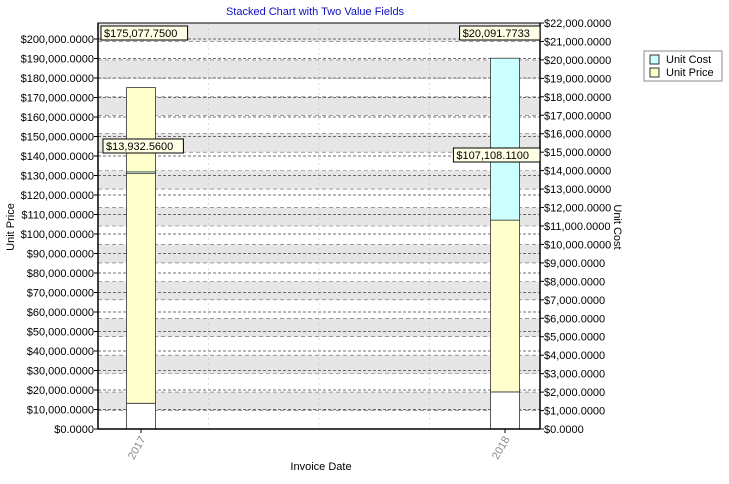 This screenshot has height=484, width=729. I want to click on legend-label-unit-cost: Unit Cost, so click(688, 60).